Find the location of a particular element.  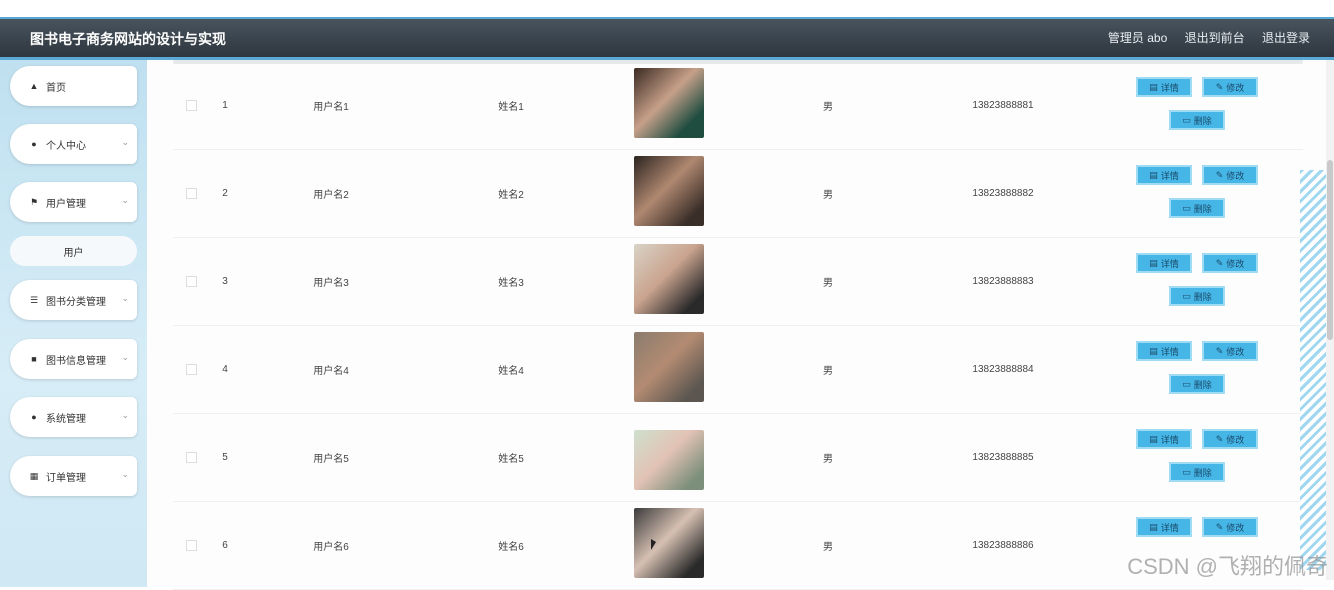

watermark: CSDN @飞翔的佩奇 is located at coordinates (1227, 566).